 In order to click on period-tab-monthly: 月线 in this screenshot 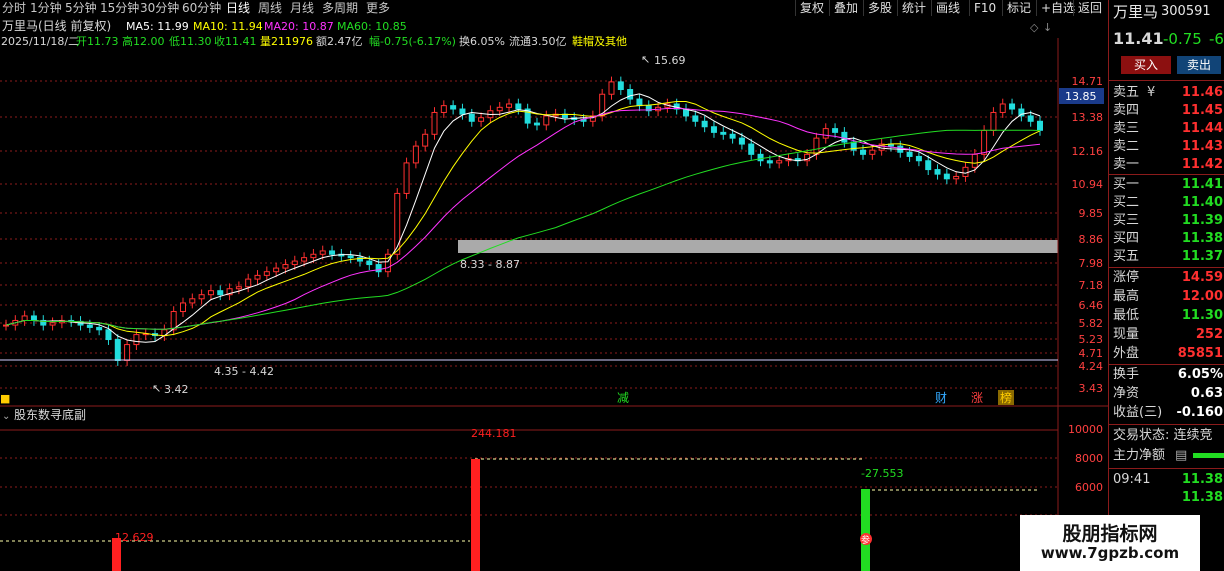, I will do `click(302, 8)`.